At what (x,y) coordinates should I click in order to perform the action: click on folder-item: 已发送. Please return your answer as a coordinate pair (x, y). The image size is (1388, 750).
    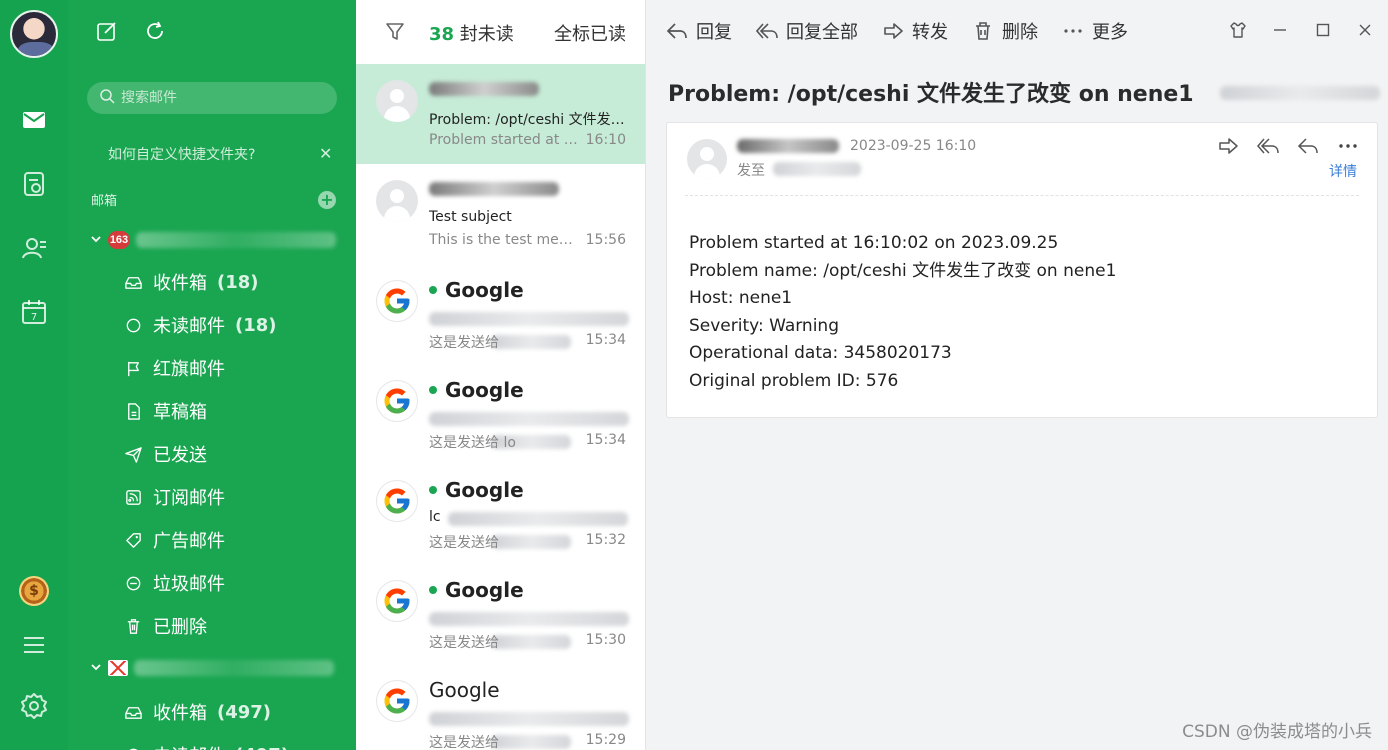
    Looking at the image, I should click on (170, 454).